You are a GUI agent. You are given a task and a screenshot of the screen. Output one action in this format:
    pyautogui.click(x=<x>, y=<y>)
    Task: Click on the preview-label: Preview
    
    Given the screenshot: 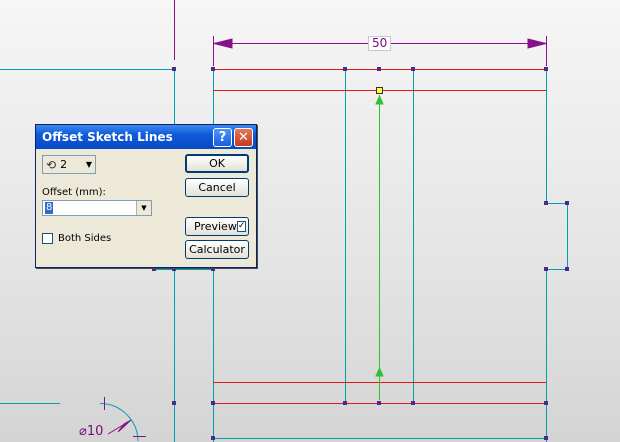 What is the action you would take?
    pyautogui.click(x=215, y=226)
    